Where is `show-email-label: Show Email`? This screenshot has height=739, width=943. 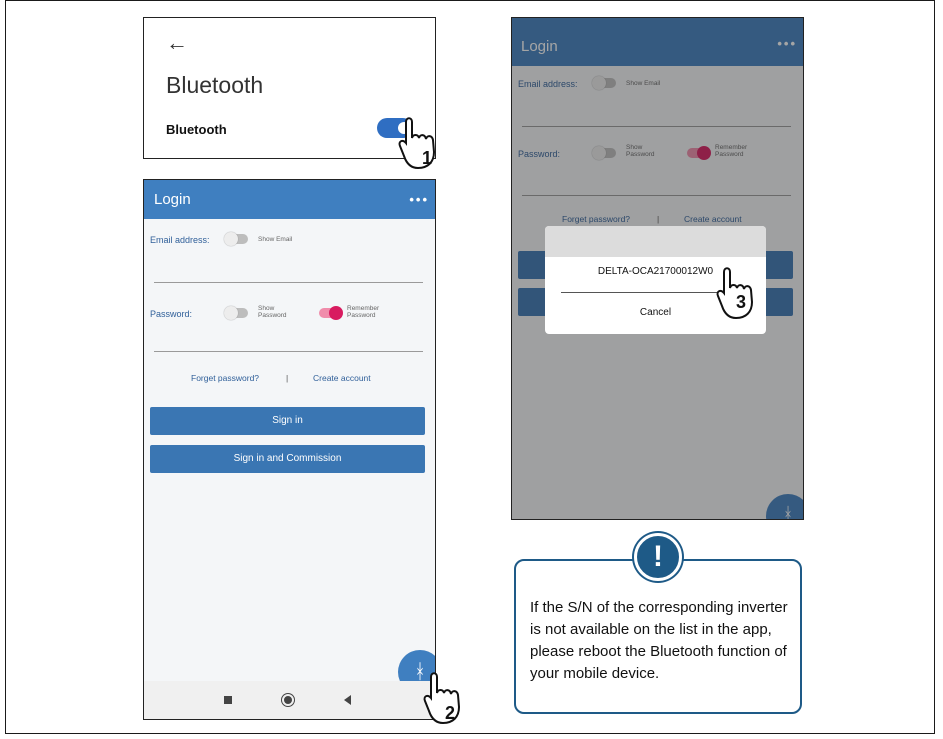 show-email-label: Show Email is located at coordinates (275, 239).